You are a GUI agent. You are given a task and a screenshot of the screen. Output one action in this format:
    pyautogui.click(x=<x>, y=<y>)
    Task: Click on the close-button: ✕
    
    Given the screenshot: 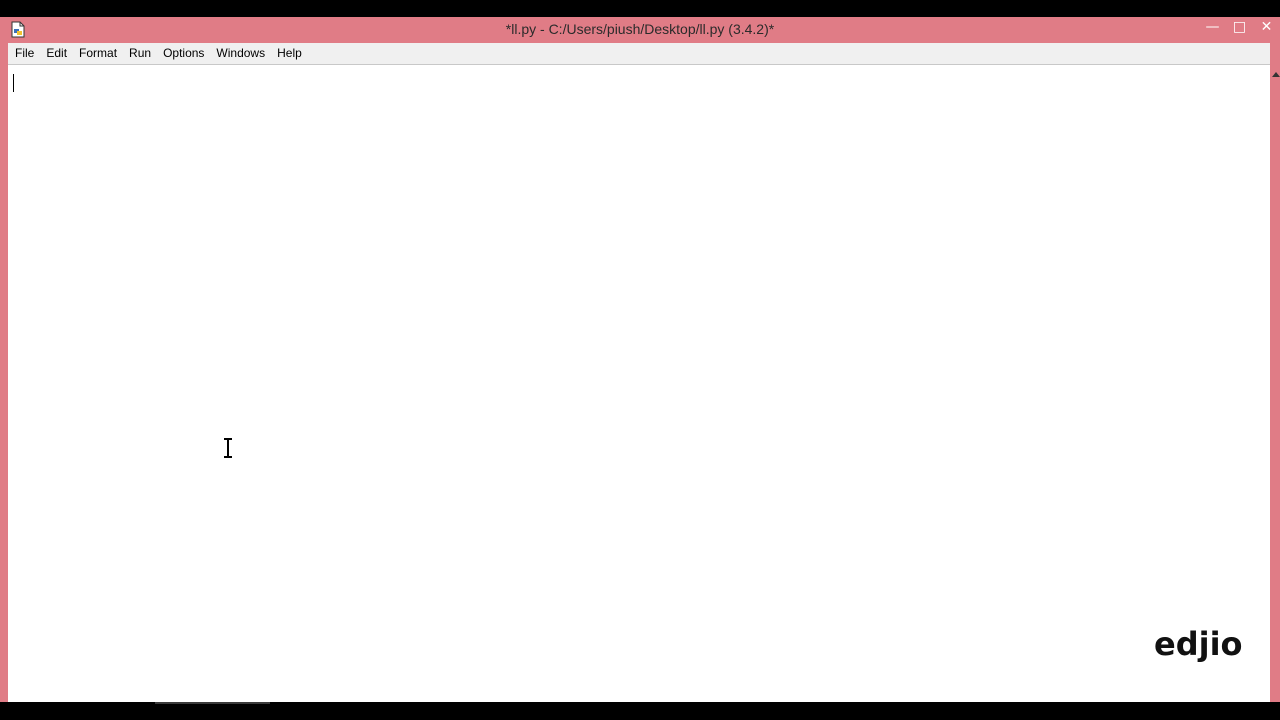 What is the action you would take?
    pyautogui.click(x=1266, y=27)
    